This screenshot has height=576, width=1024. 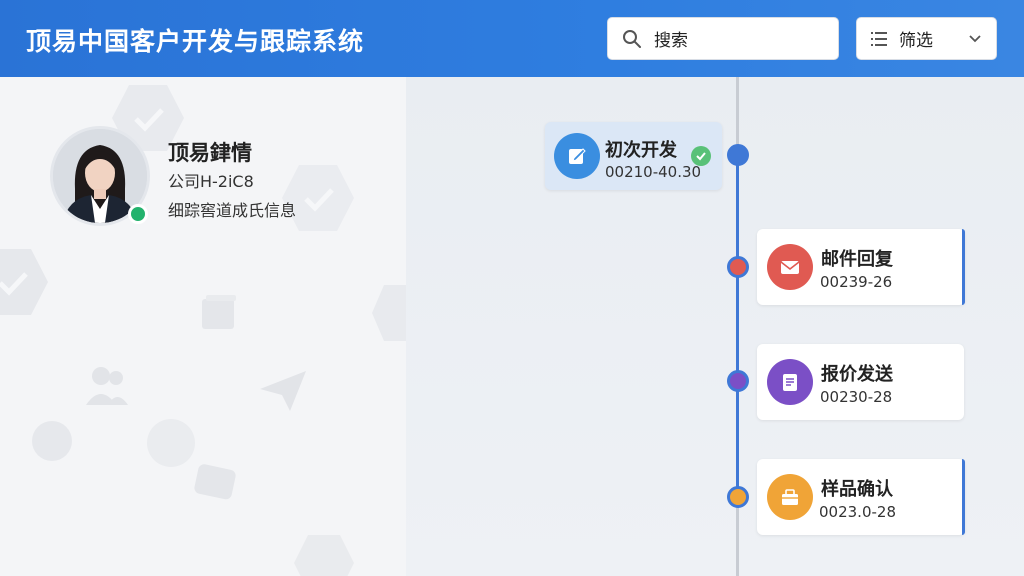 I want to click on search-placeholder: 搜索, so click(x=671, y=41).